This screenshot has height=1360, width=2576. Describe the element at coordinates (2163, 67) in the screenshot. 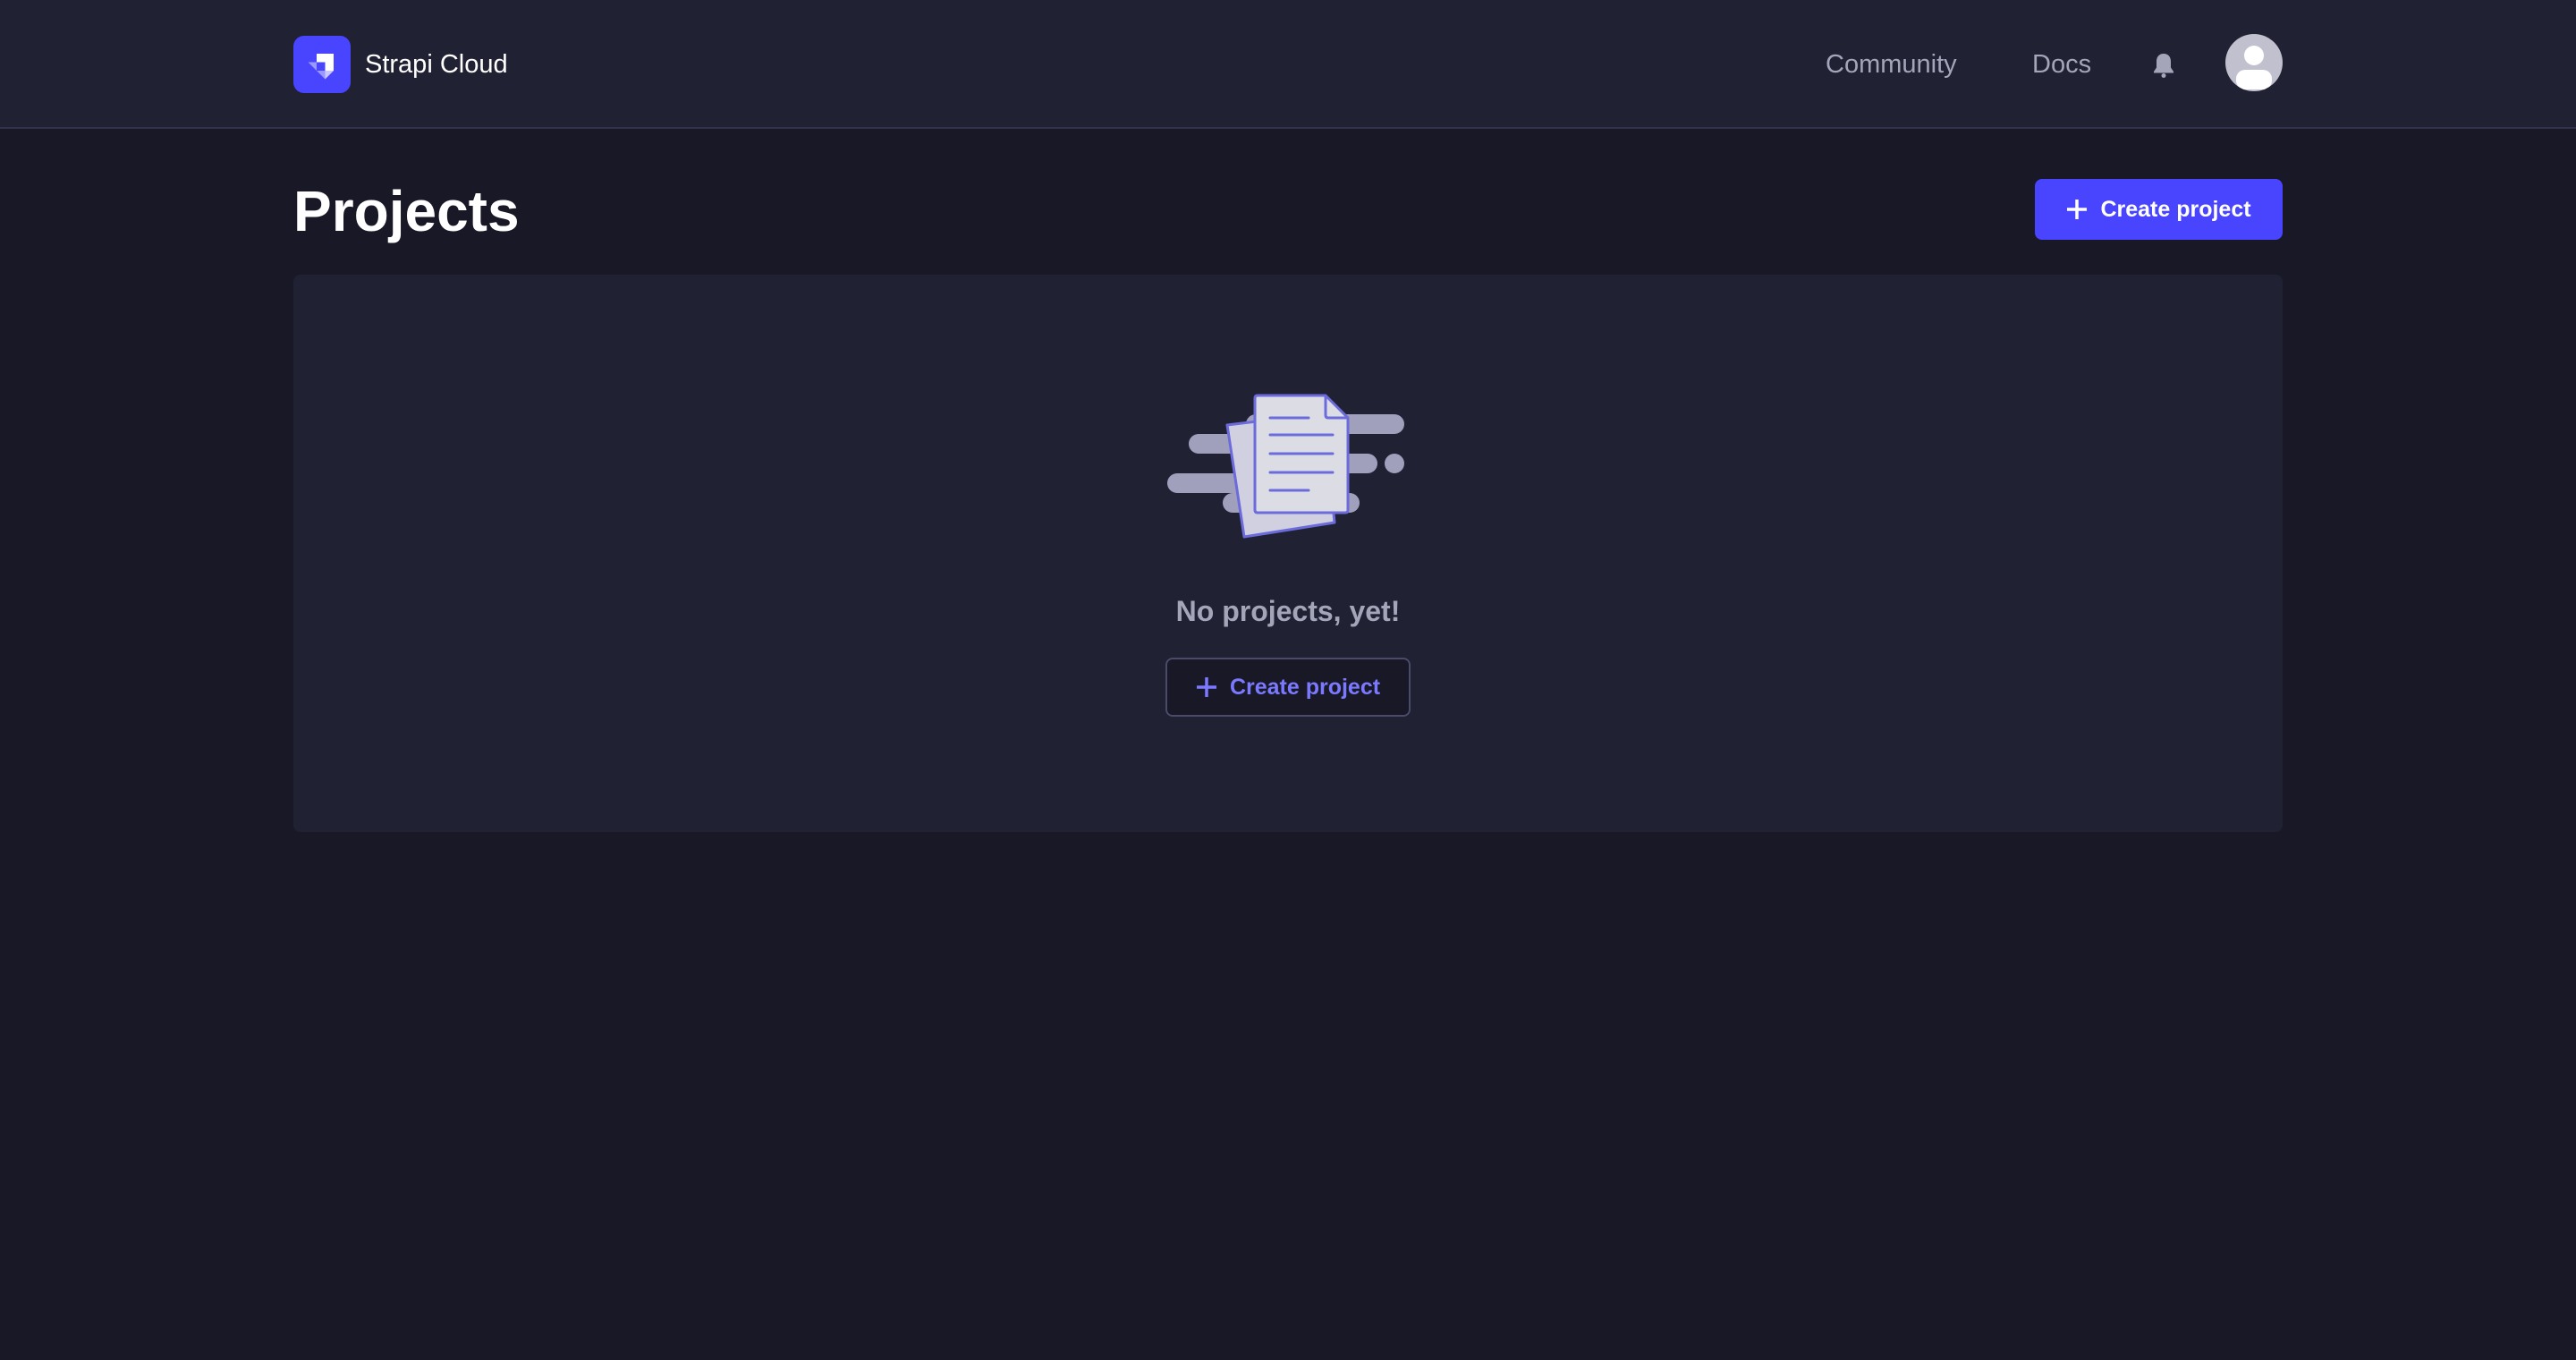

I see `bell-icon` at that location.